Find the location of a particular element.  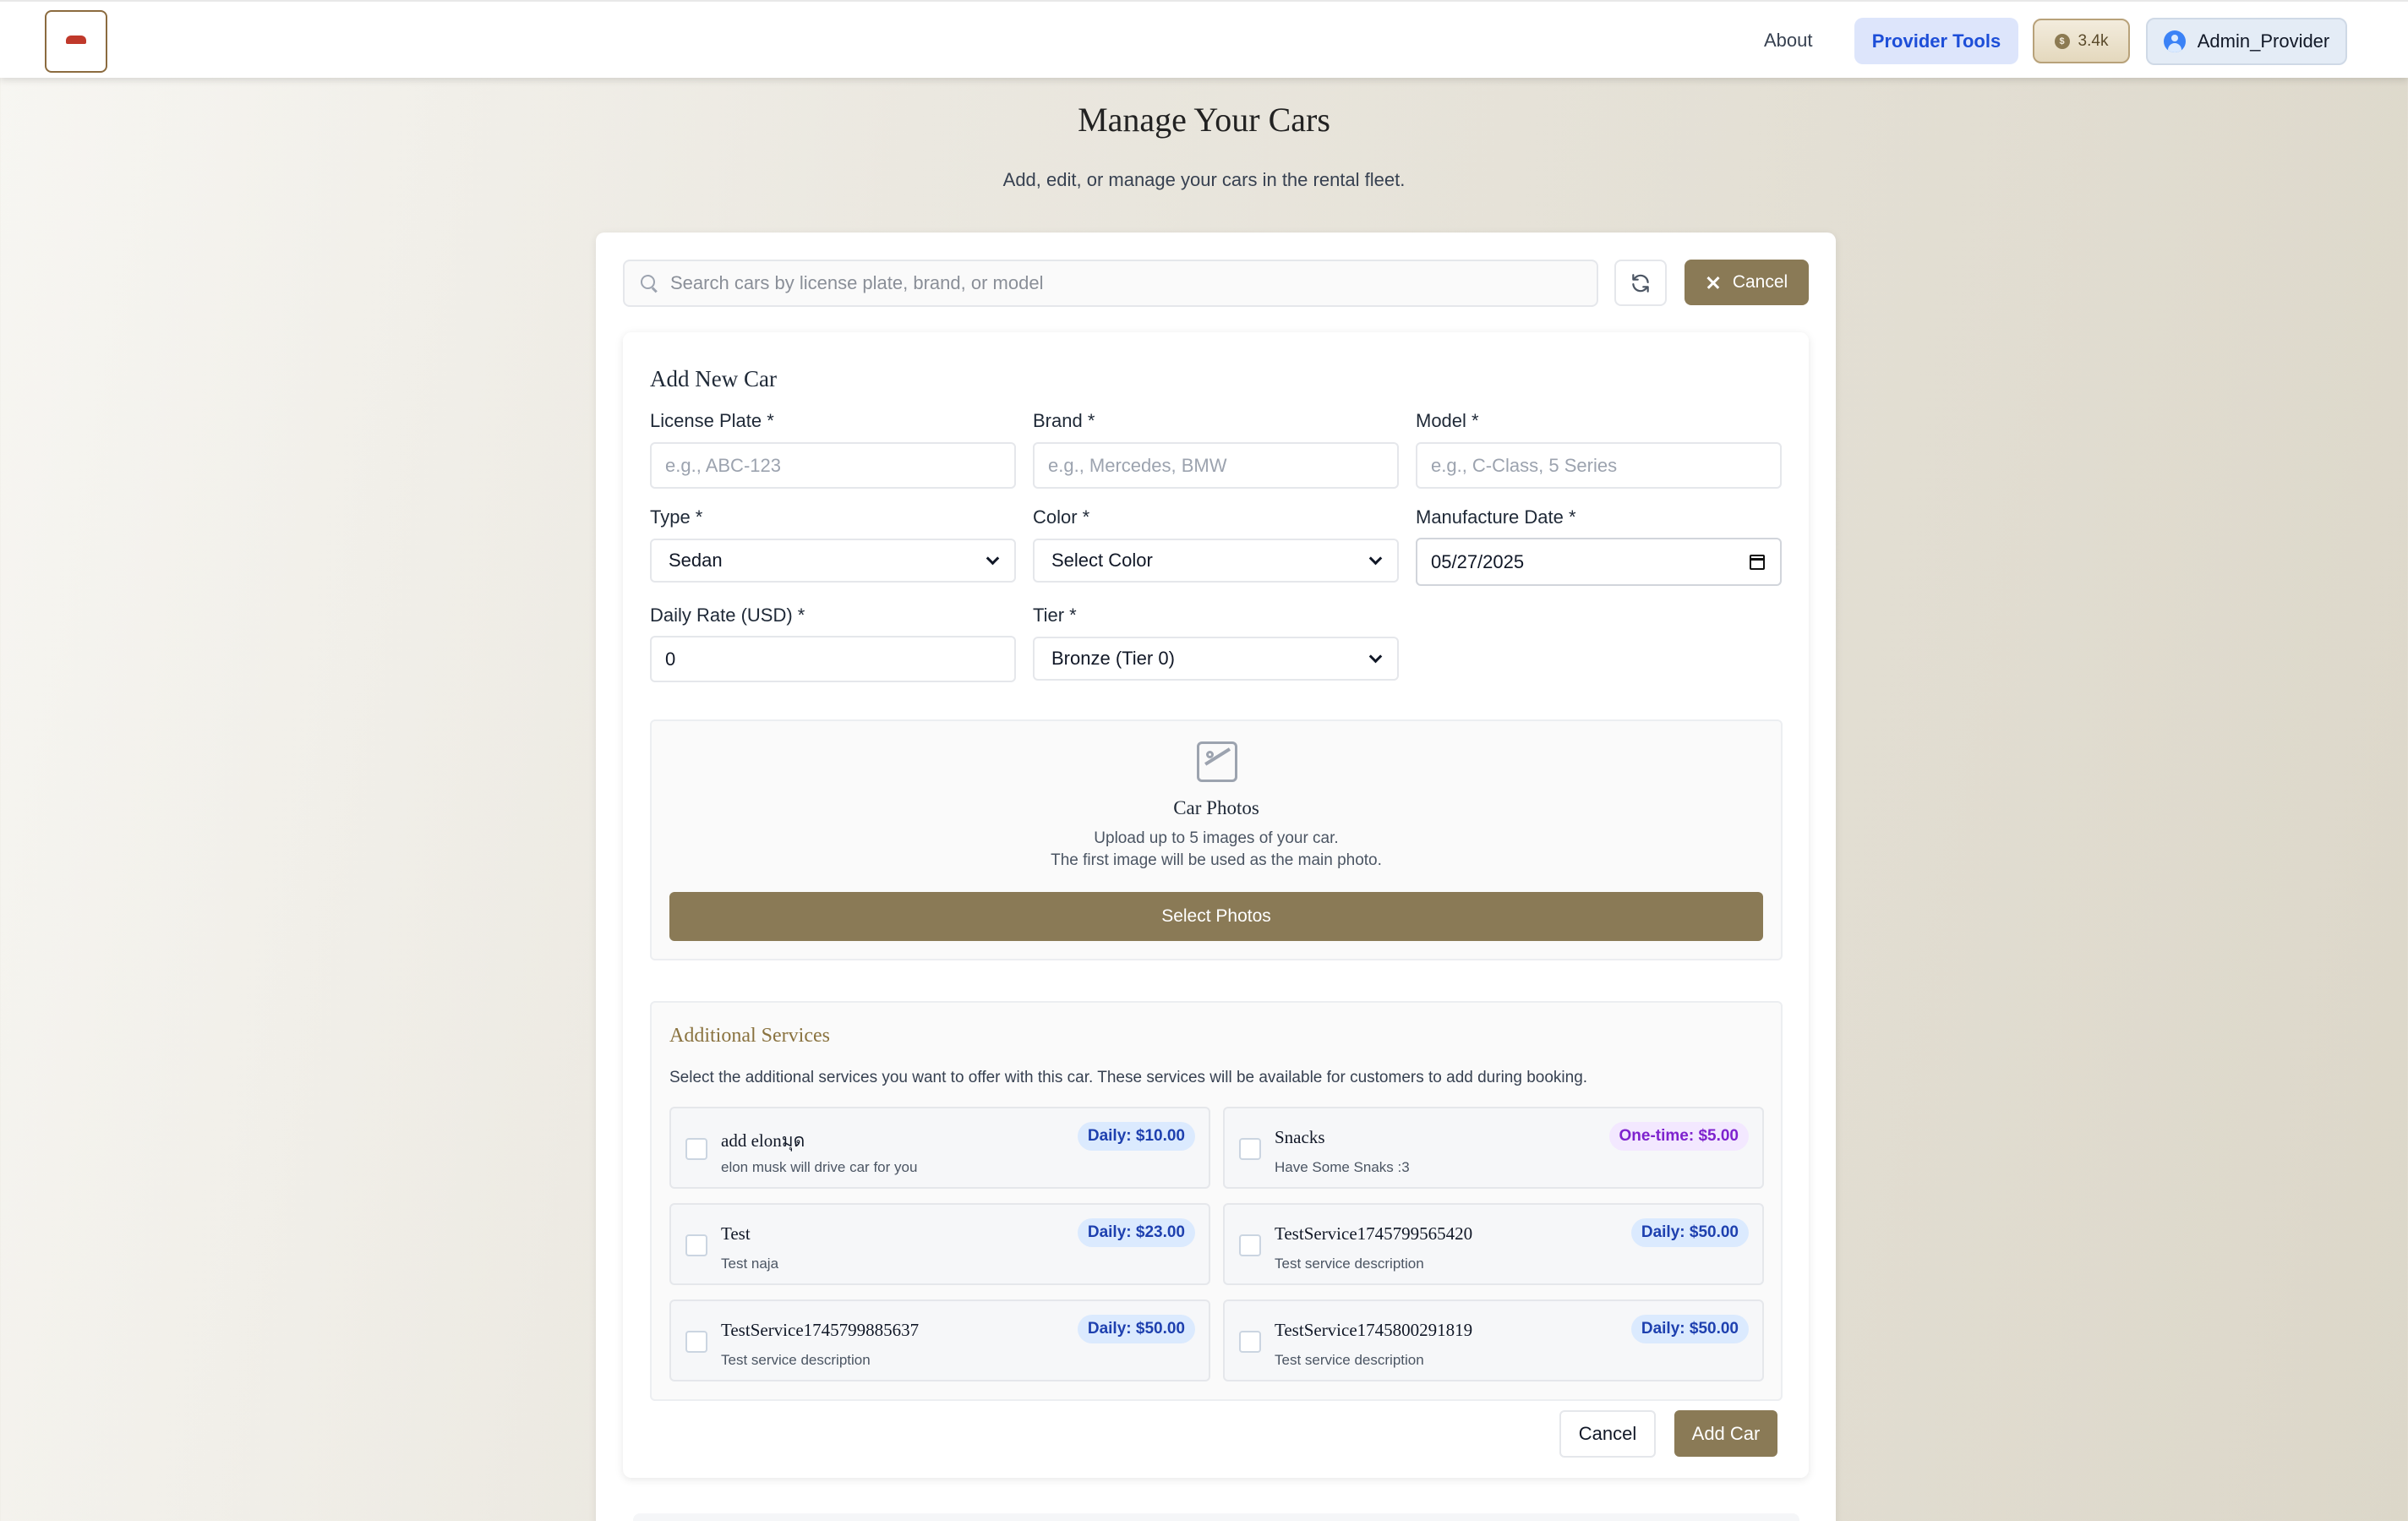

additional-services-title: Additional Services is located at coordinates (749, 1036).